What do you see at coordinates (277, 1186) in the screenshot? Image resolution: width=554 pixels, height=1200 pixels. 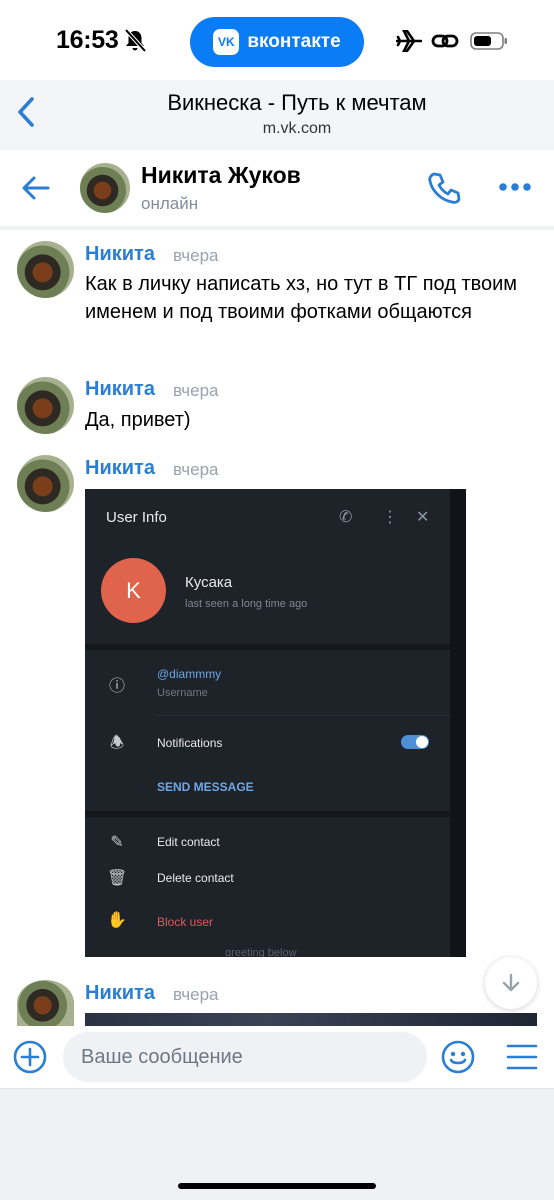 I see `home-indicator` at bounding box center [277, 1186].